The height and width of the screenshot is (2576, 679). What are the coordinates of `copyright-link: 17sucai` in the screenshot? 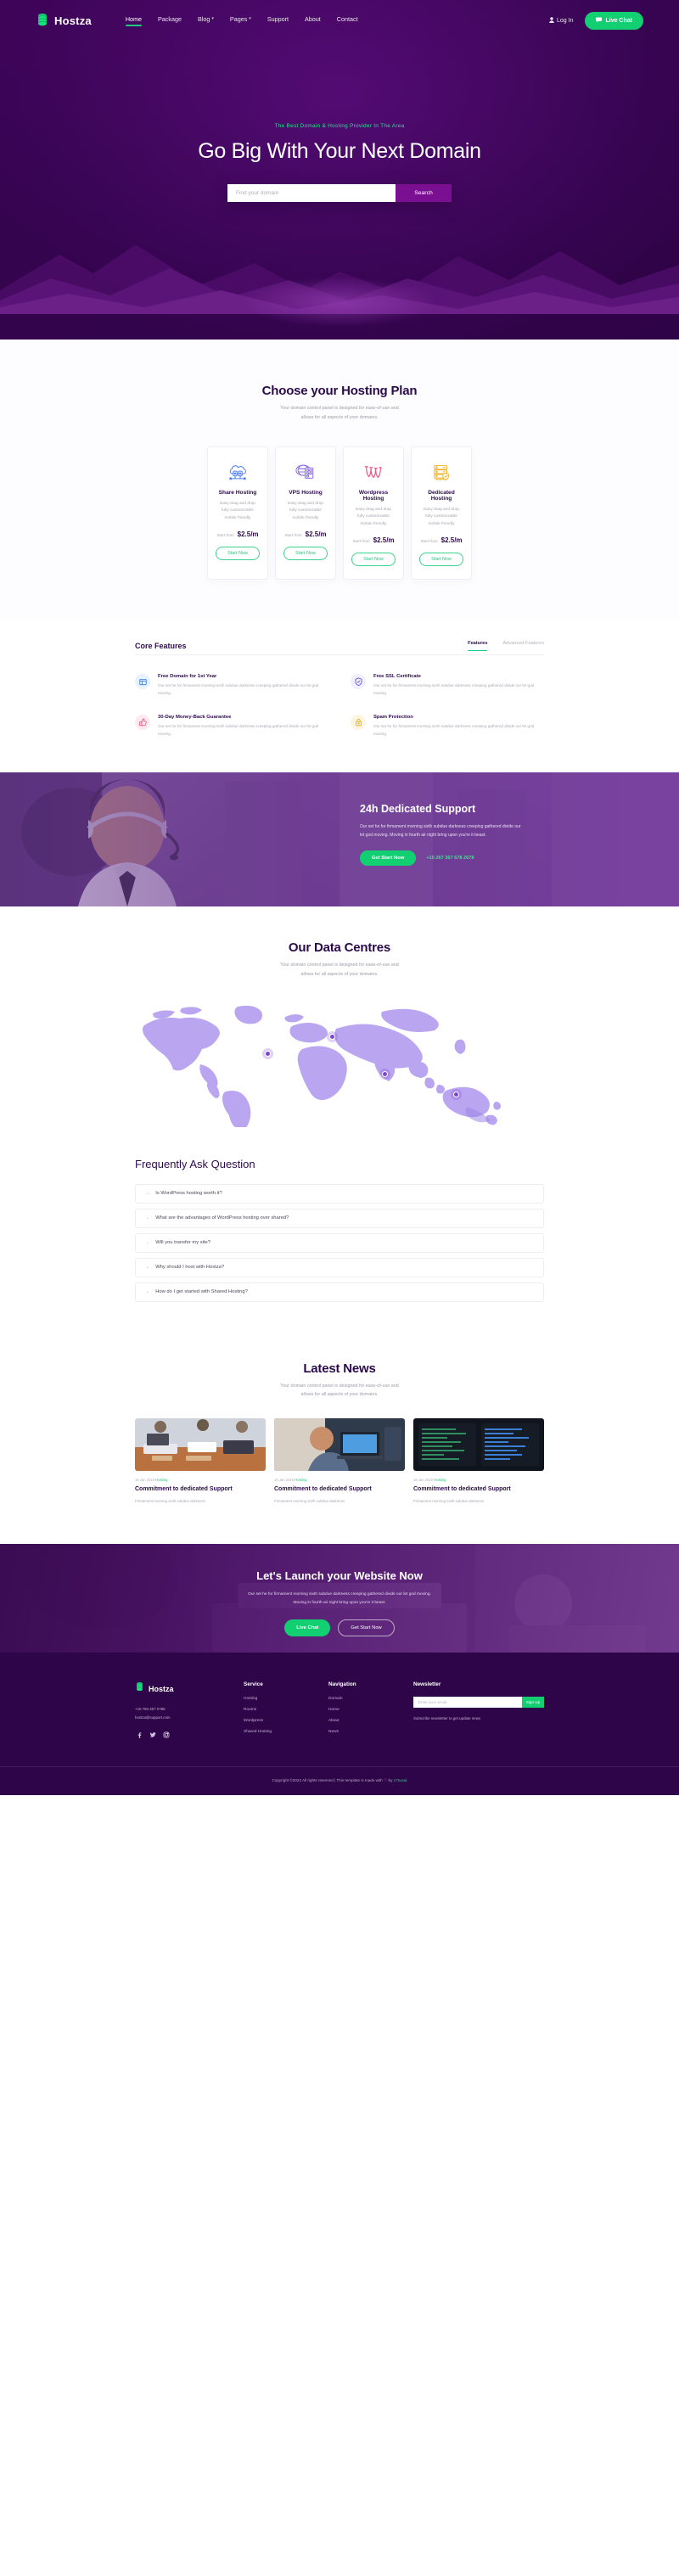 It's located at (400, 1780).